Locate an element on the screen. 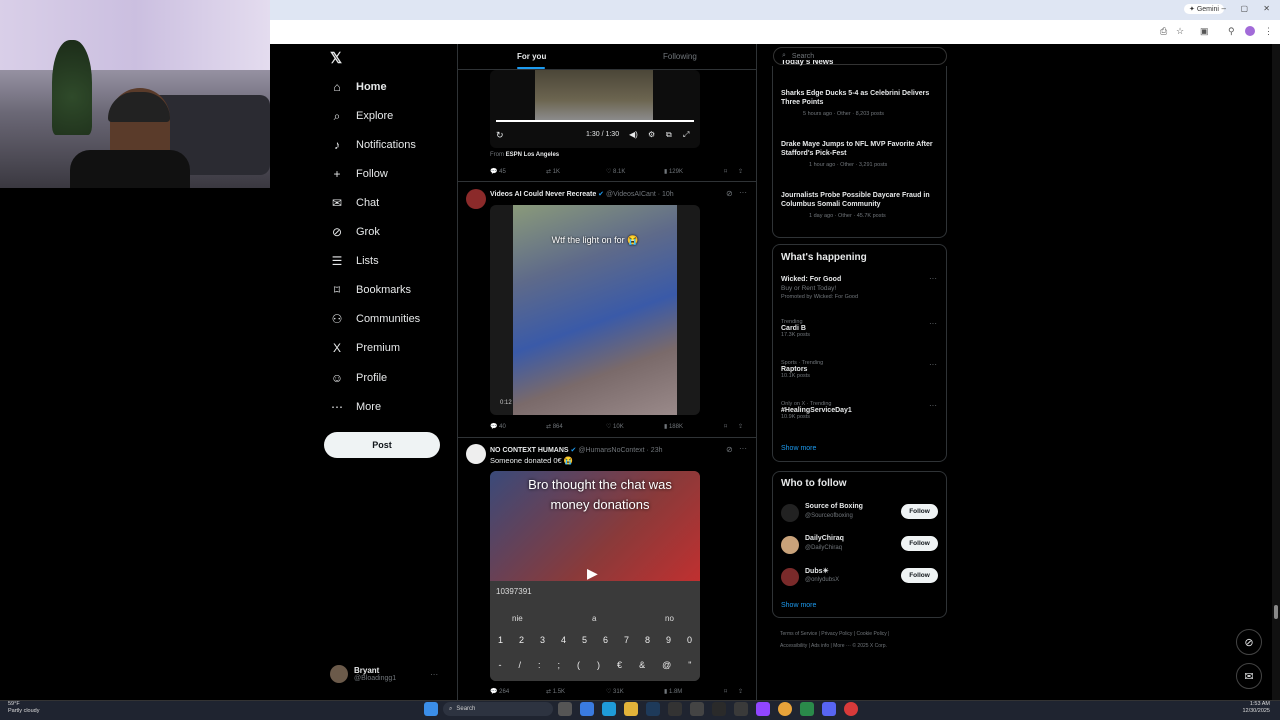 The image size is (1280, 720). discord-icon is located at coordinates (829, 709).